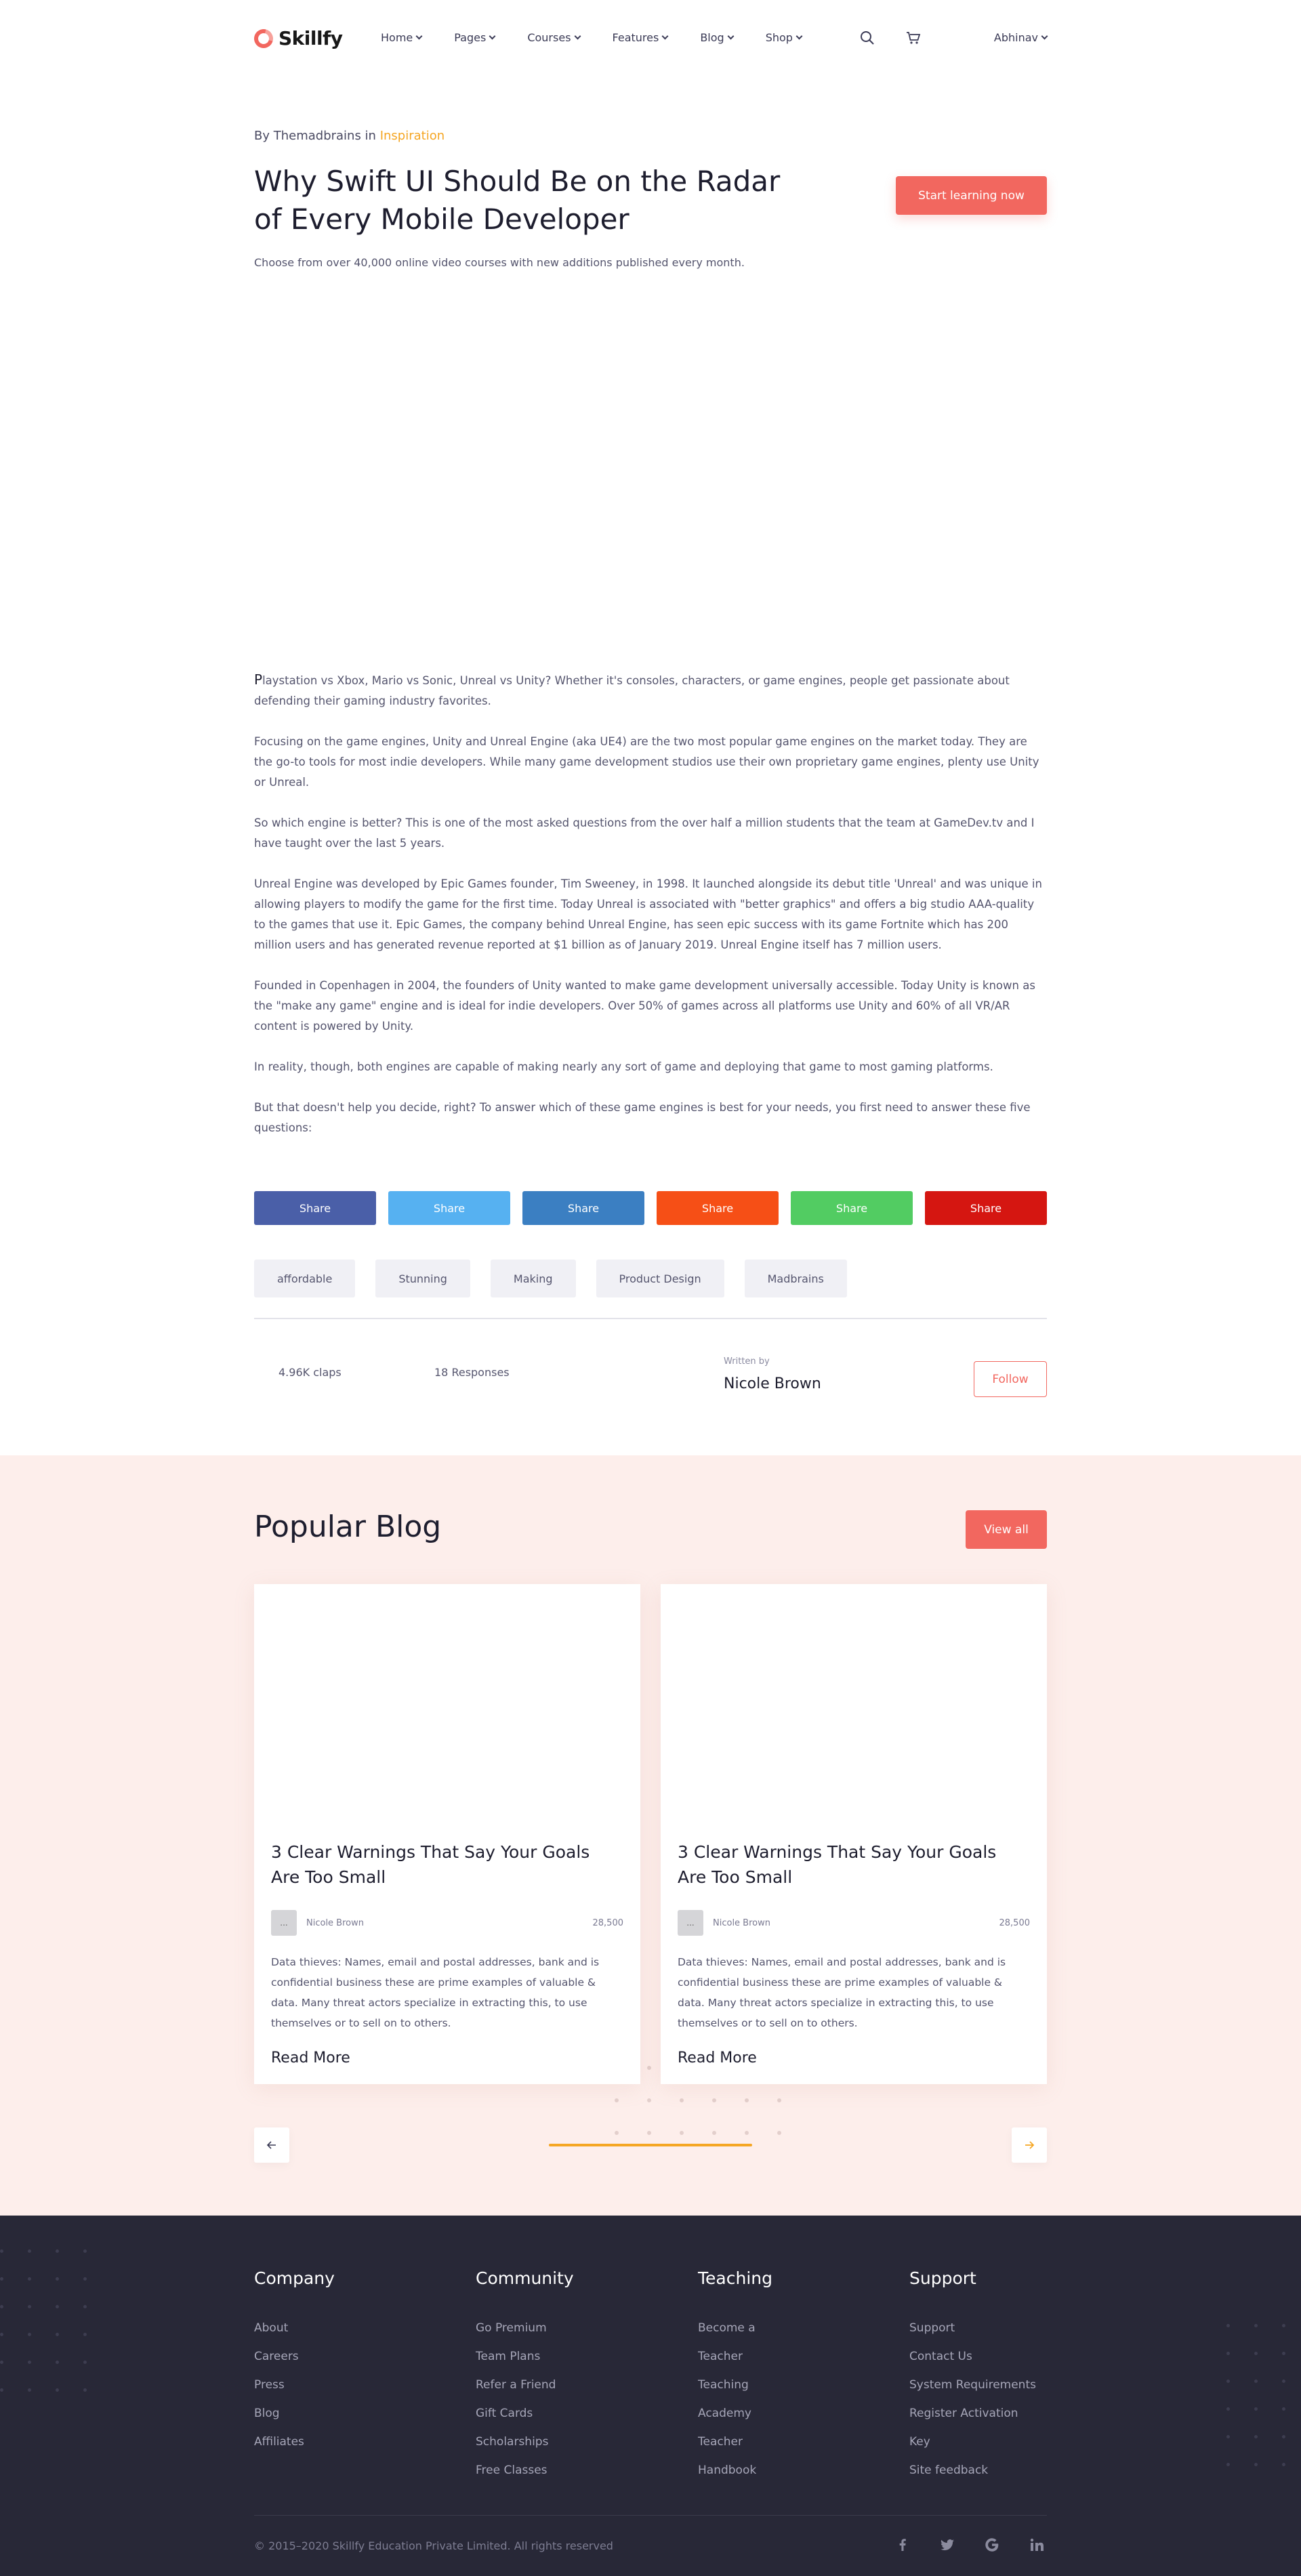 The height and width of the screenshot is (2576, 1301). What do you see at coordinates (294, 2385) in the screenshot?
I see `footer-link: Press` at bounding box center [294, 2385].